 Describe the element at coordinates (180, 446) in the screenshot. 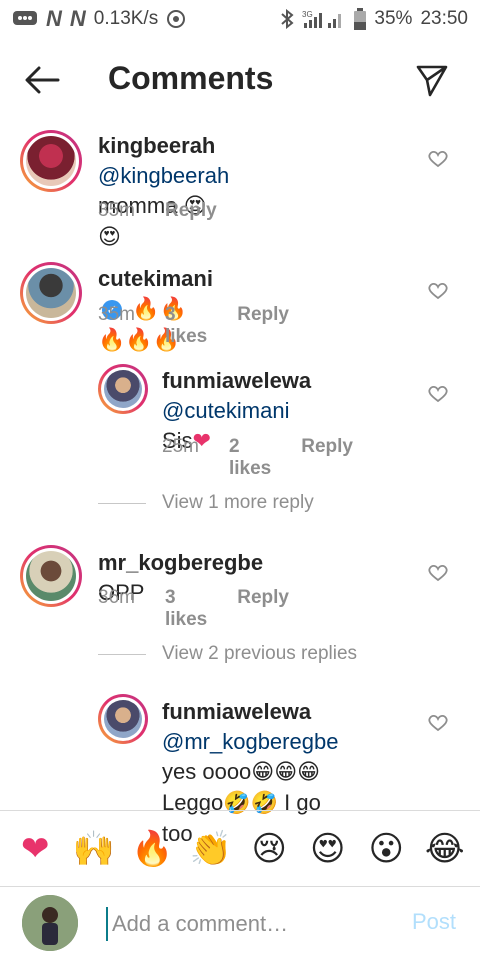

I see `comment-time: 25m` at that location.